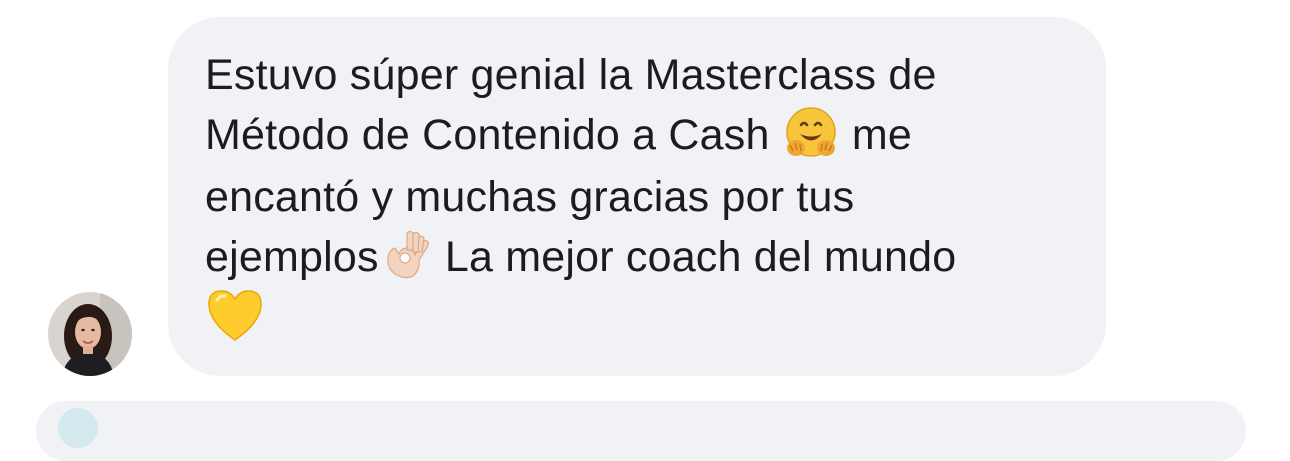 This screenshot has width=1290, height=461. What do you see at coordinates (641, 431) in the screenshot?
I see `next-message-bubble` at bounding box center [641, 431].